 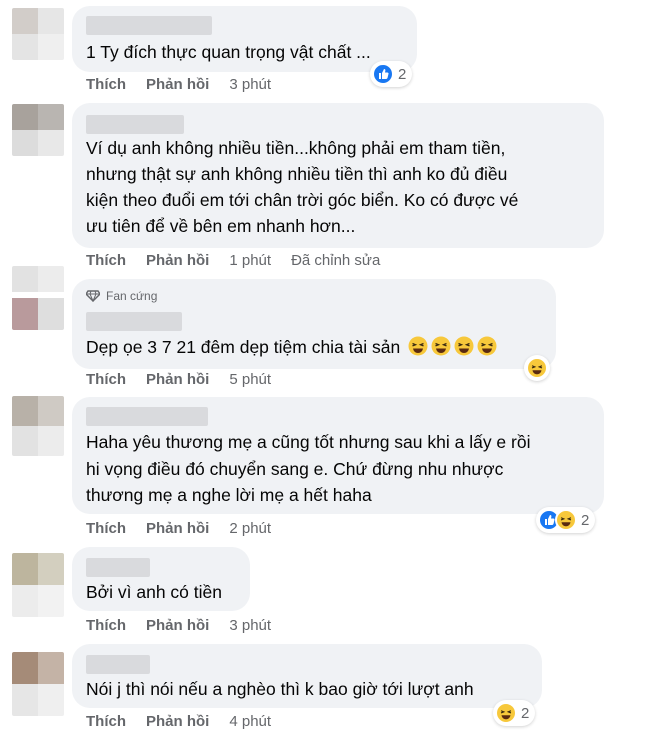 I want to click on timestamp: 5 phút, so click(x=250, y=379).